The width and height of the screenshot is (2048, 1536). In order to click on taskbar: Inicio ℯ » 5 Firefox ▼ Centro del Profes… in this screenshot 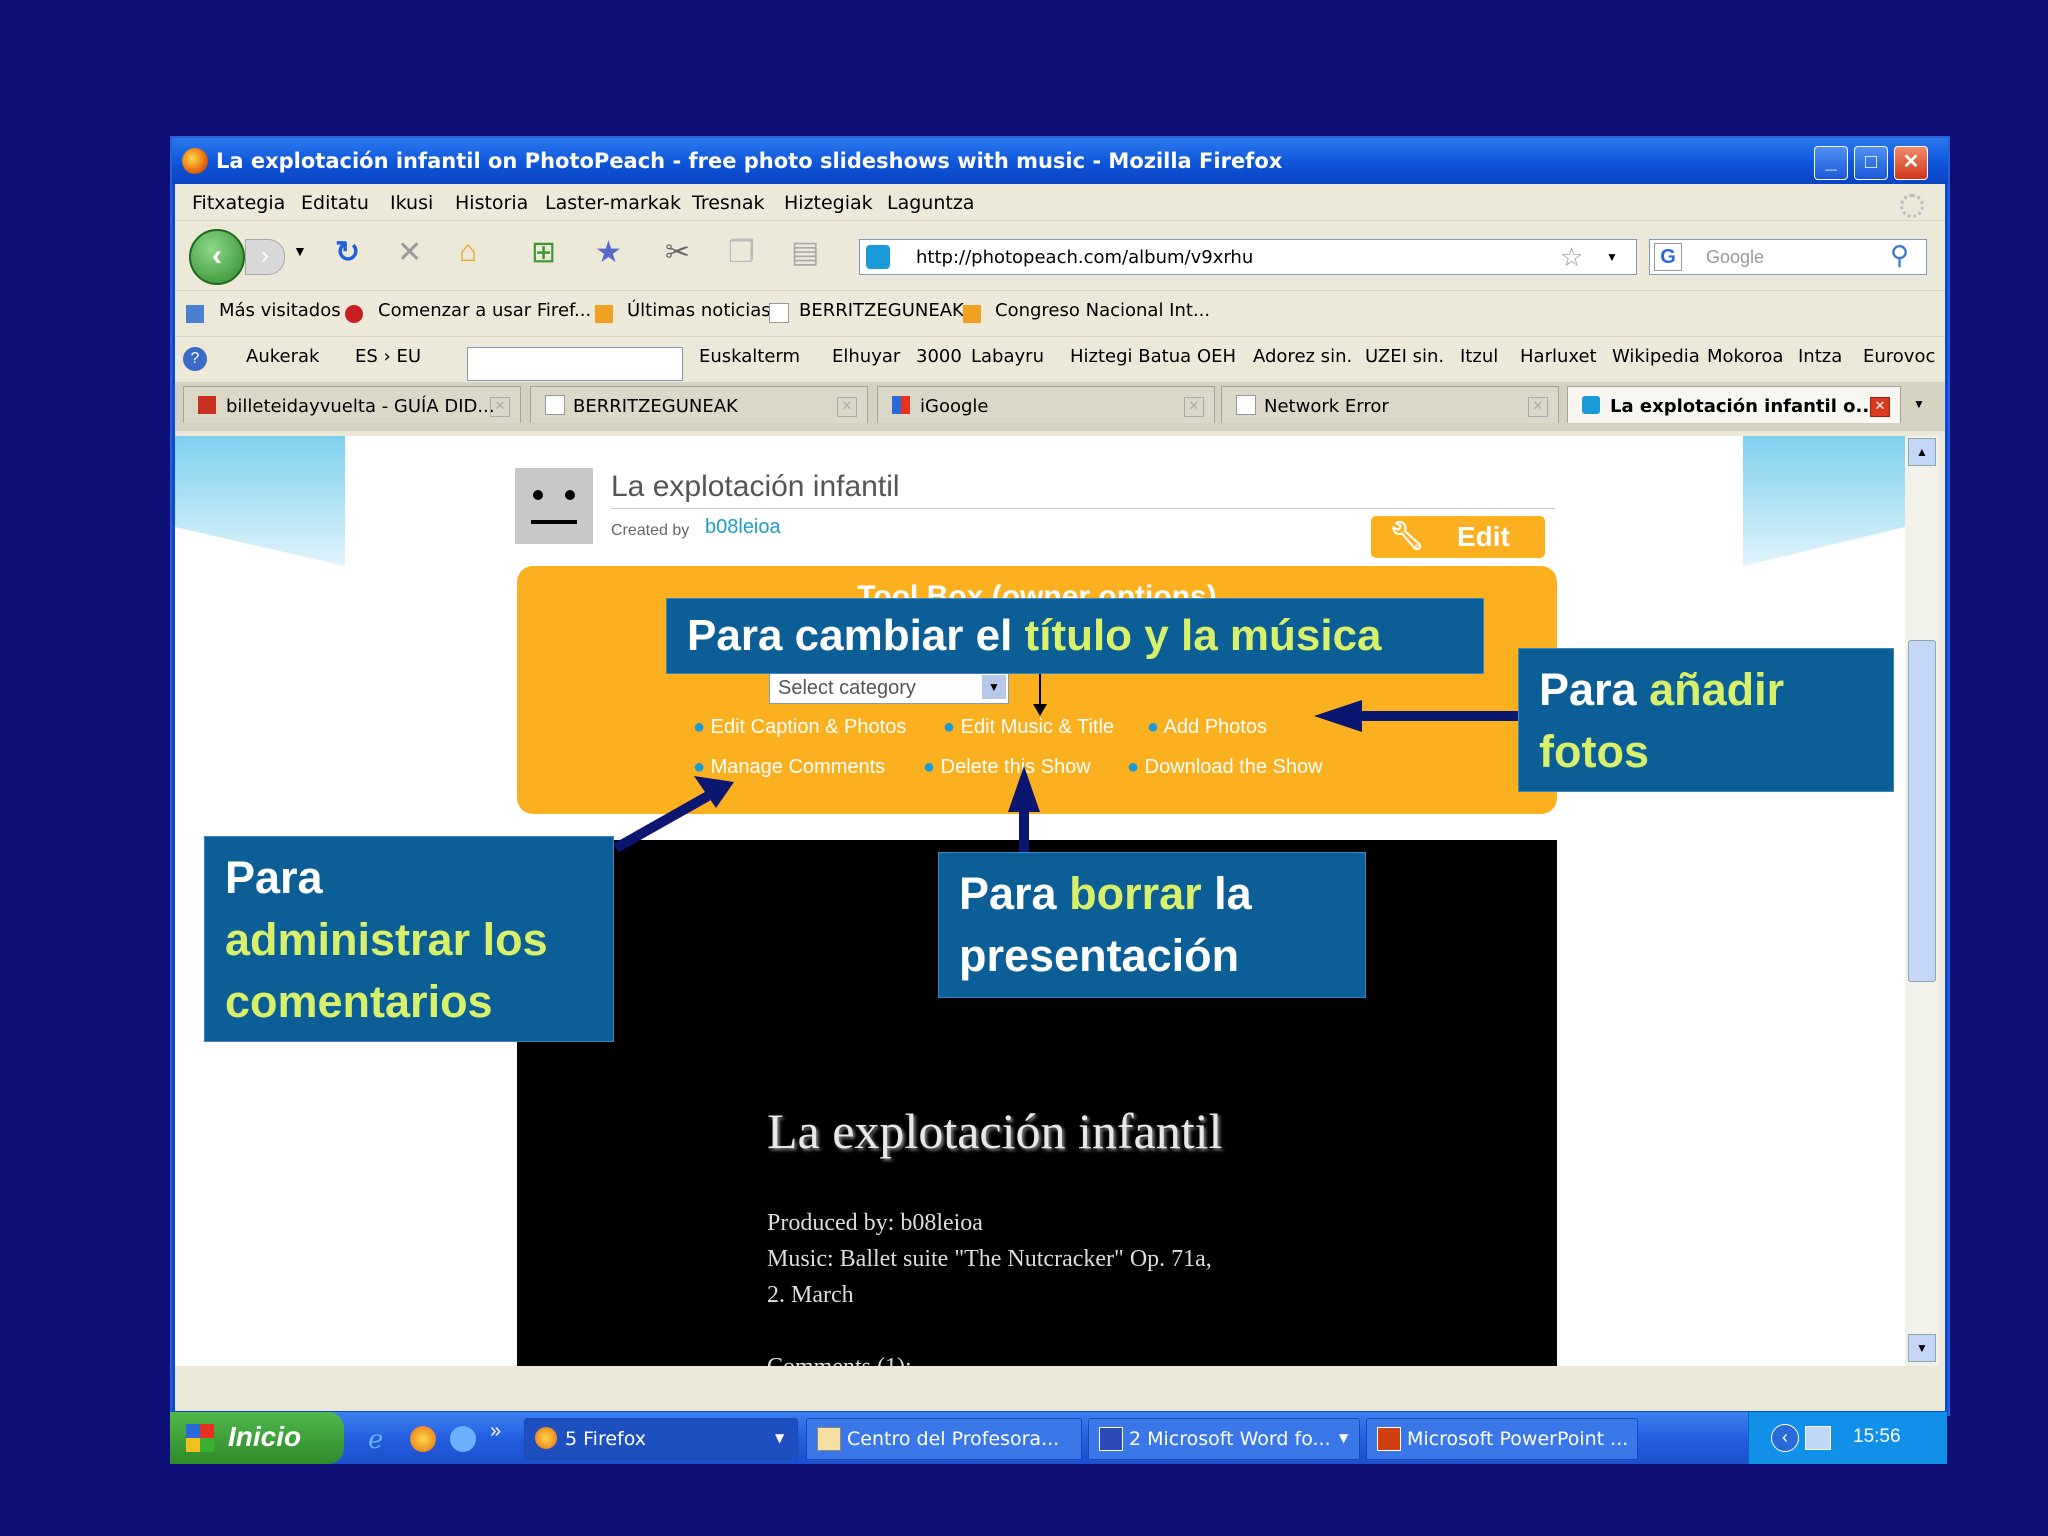, I will do `click(1058, 1438)`.